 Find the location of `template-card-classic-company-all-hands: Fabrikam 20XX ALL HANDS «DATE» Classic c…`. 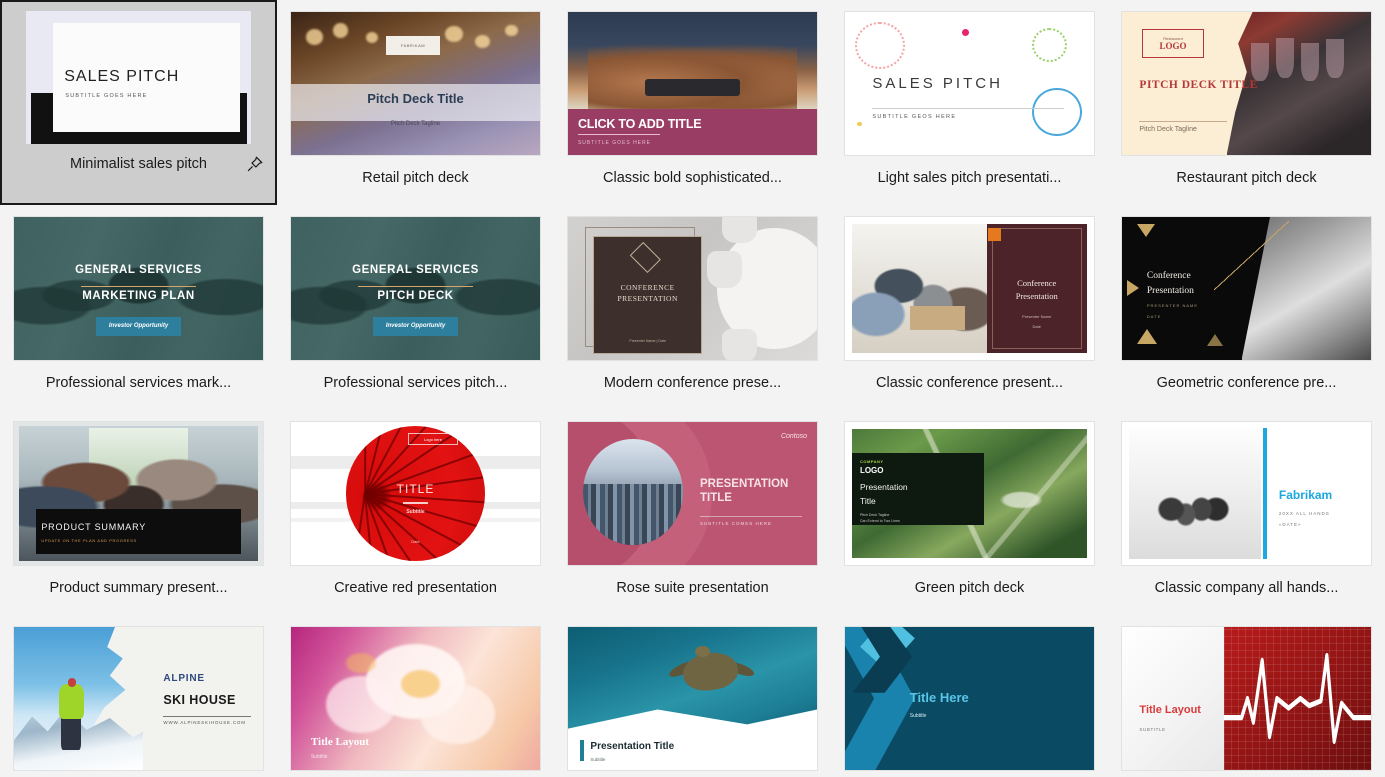

template-card-classic-company-all-hands: Fabrikam 20XX ALL HANDS «DATE» Classic c… is located at coordinates (1246, 512).